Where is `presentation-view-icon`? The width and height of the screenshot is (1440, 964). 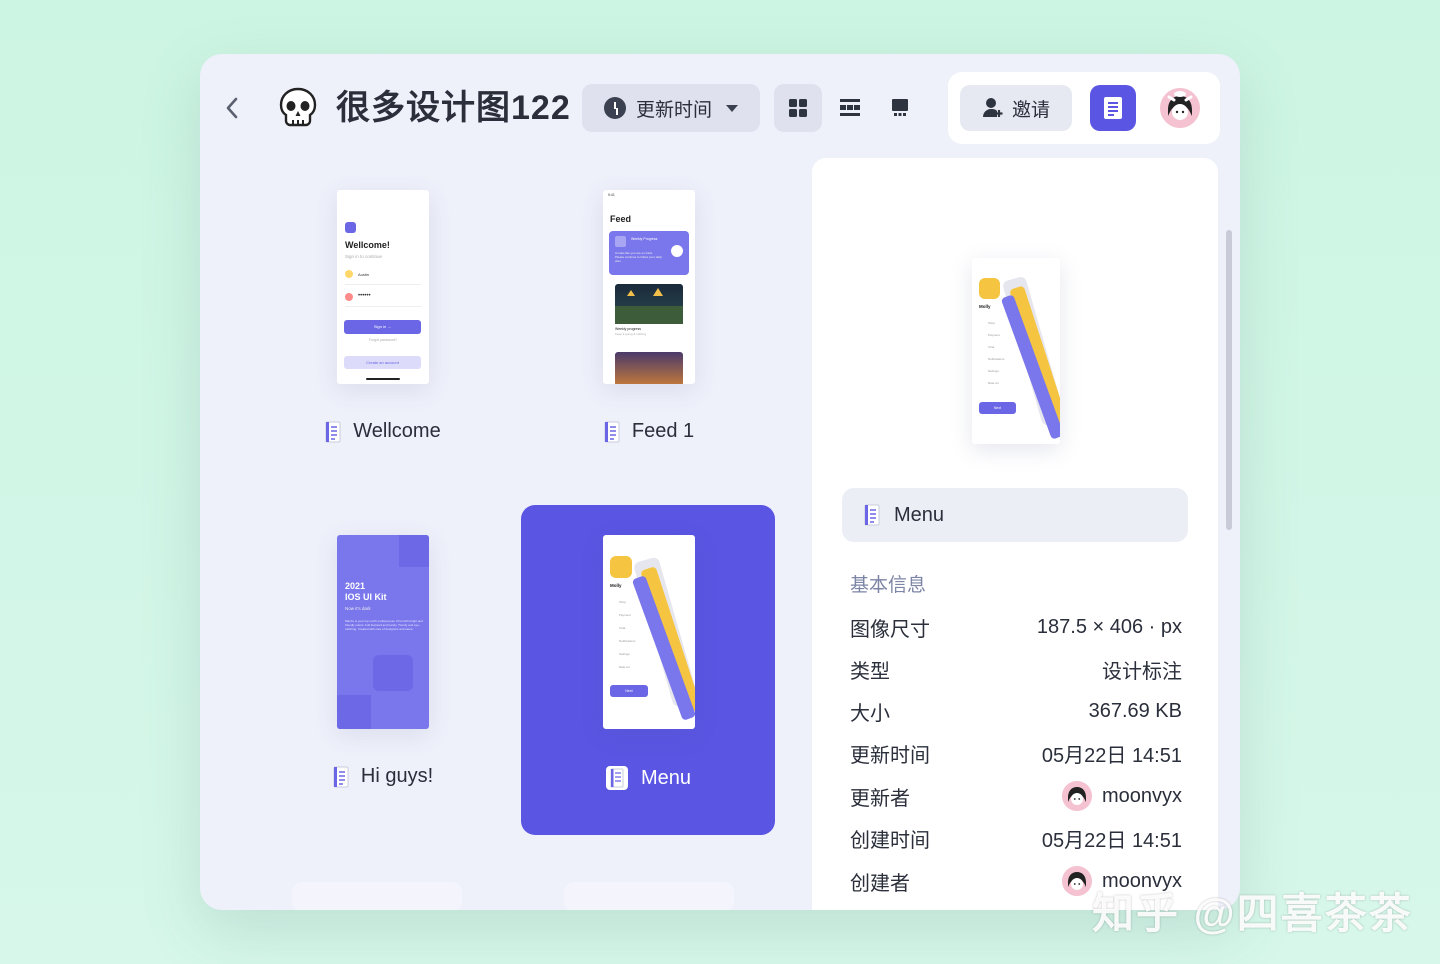 presentation-view-icon is located at coordinates (900, 107).